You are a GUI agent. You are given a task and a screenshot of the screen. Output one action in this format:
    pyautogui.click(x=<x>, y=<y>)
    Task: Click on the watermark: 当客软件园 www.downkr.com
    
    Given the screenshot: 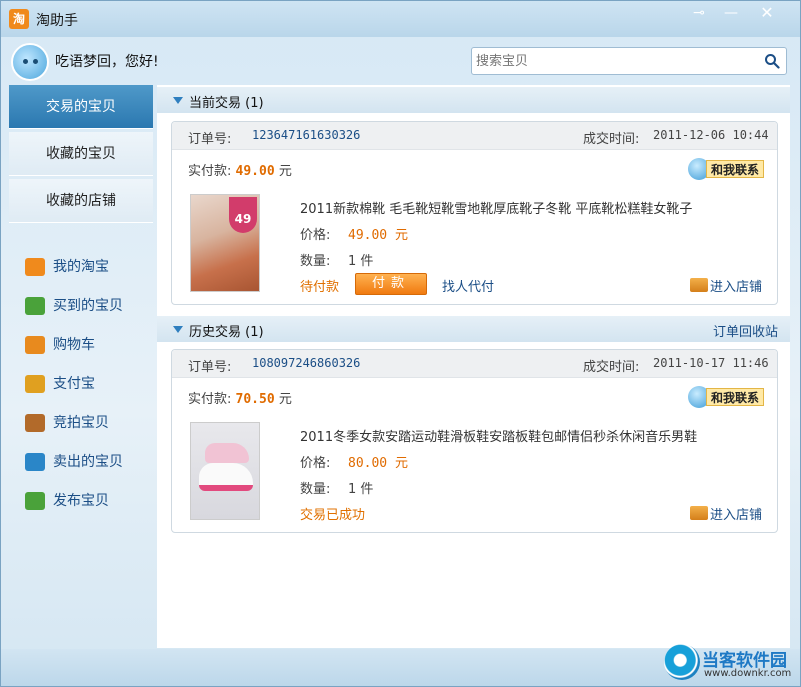 What is the action you would take?
    pyautogui.click(x=732, y=665)
    